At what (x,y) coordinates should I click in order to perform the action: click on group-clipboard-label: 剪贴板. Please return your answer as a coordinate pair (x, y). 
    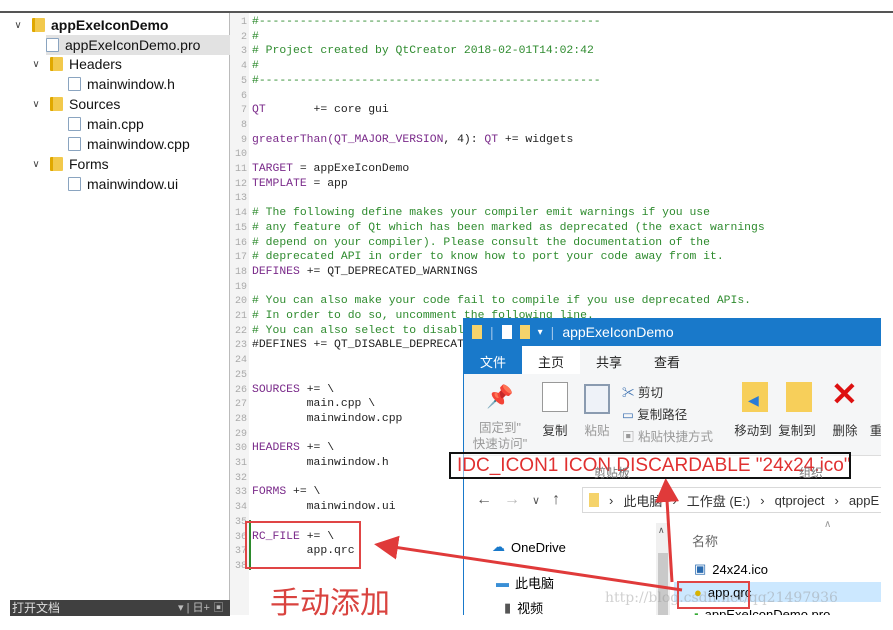
    Looking at the image, I should click on (612, 473).